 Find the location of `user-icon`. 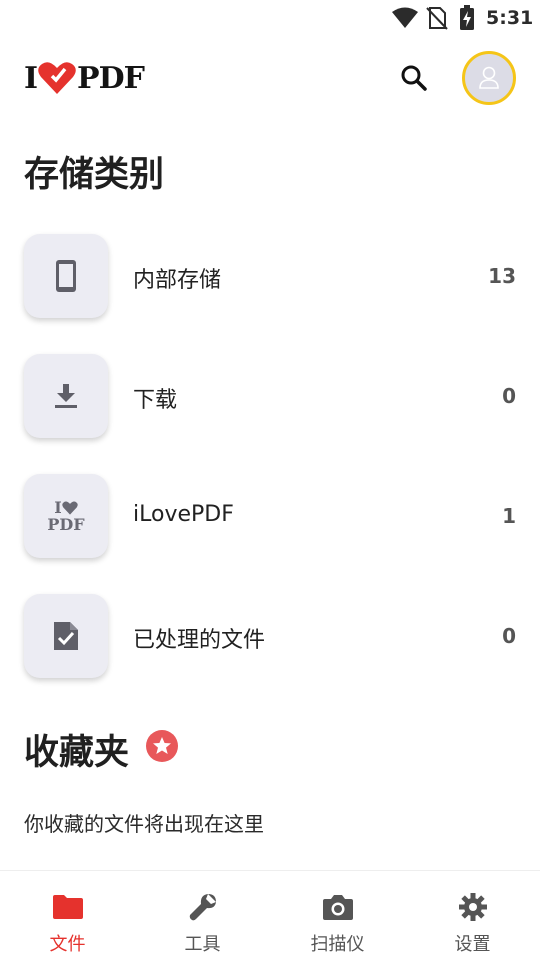

user-icon is located at coordinates (489, 77).